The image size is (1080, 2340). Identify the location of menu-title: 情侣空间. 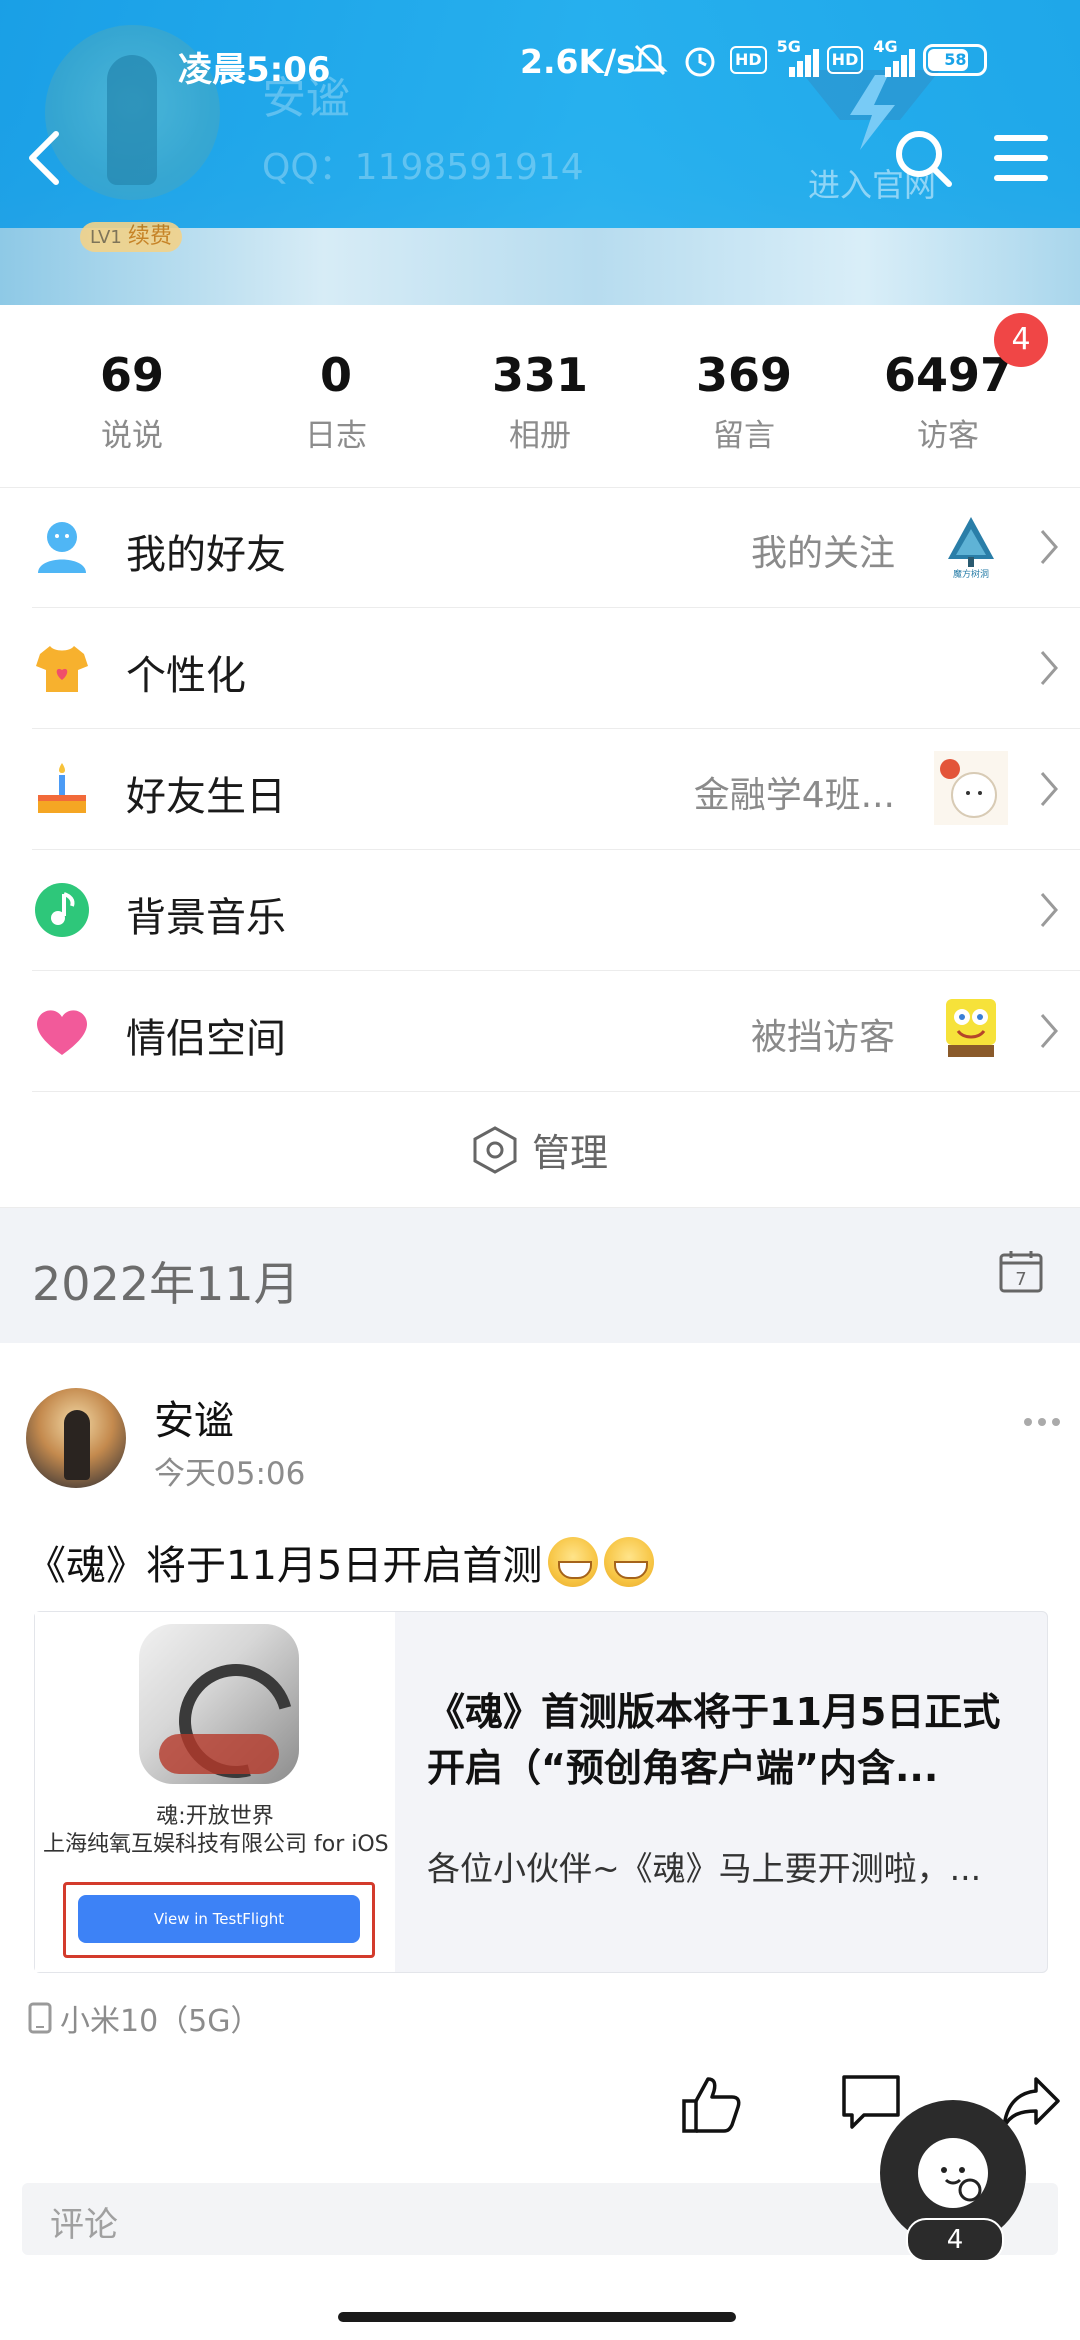
(206, 1039).